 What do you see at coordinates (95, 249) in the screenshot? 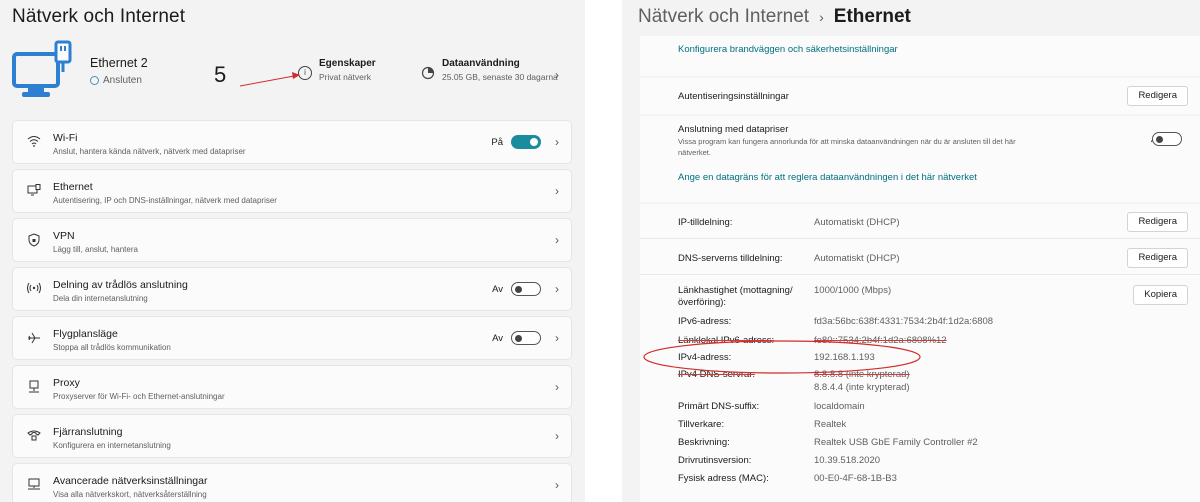
I see `list-item-subtitle: Lägg till, anslut, hantera` at bounding box center [95, 249].